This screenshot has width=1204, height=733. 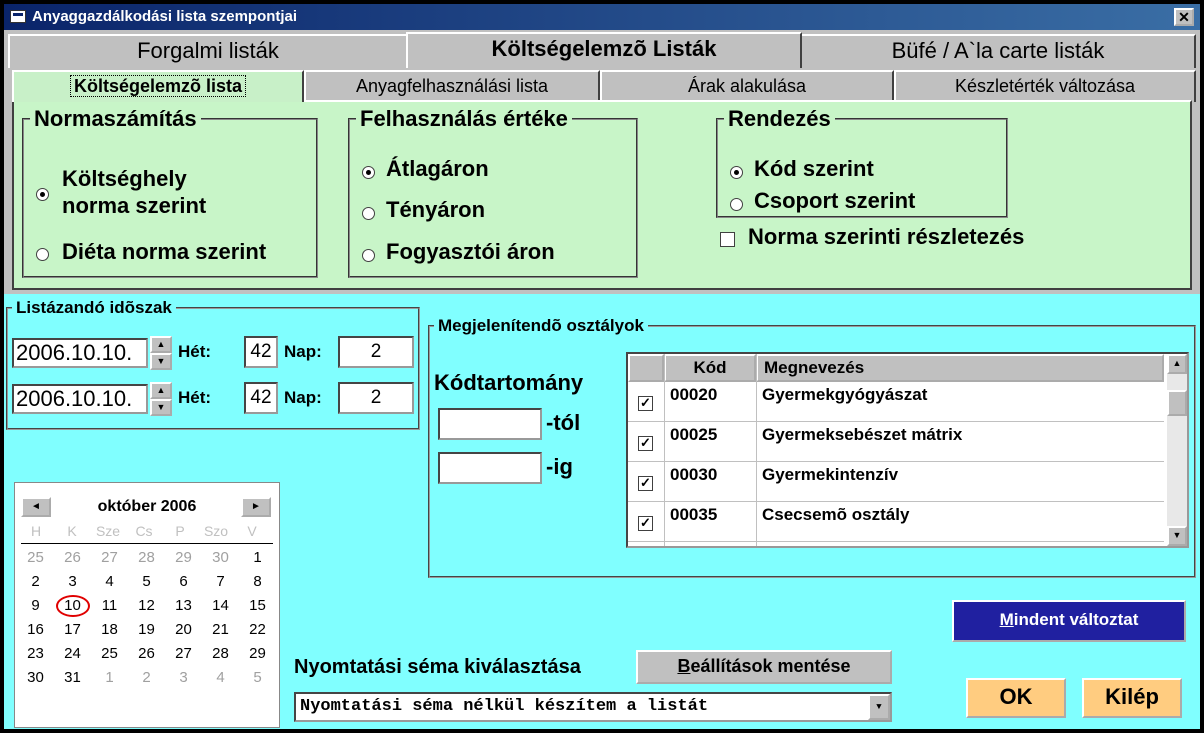 I want to click on nyomtatasi-sema-value: Nyomtatási séma nélkül készítem a listát, so click(x=504, y=706).